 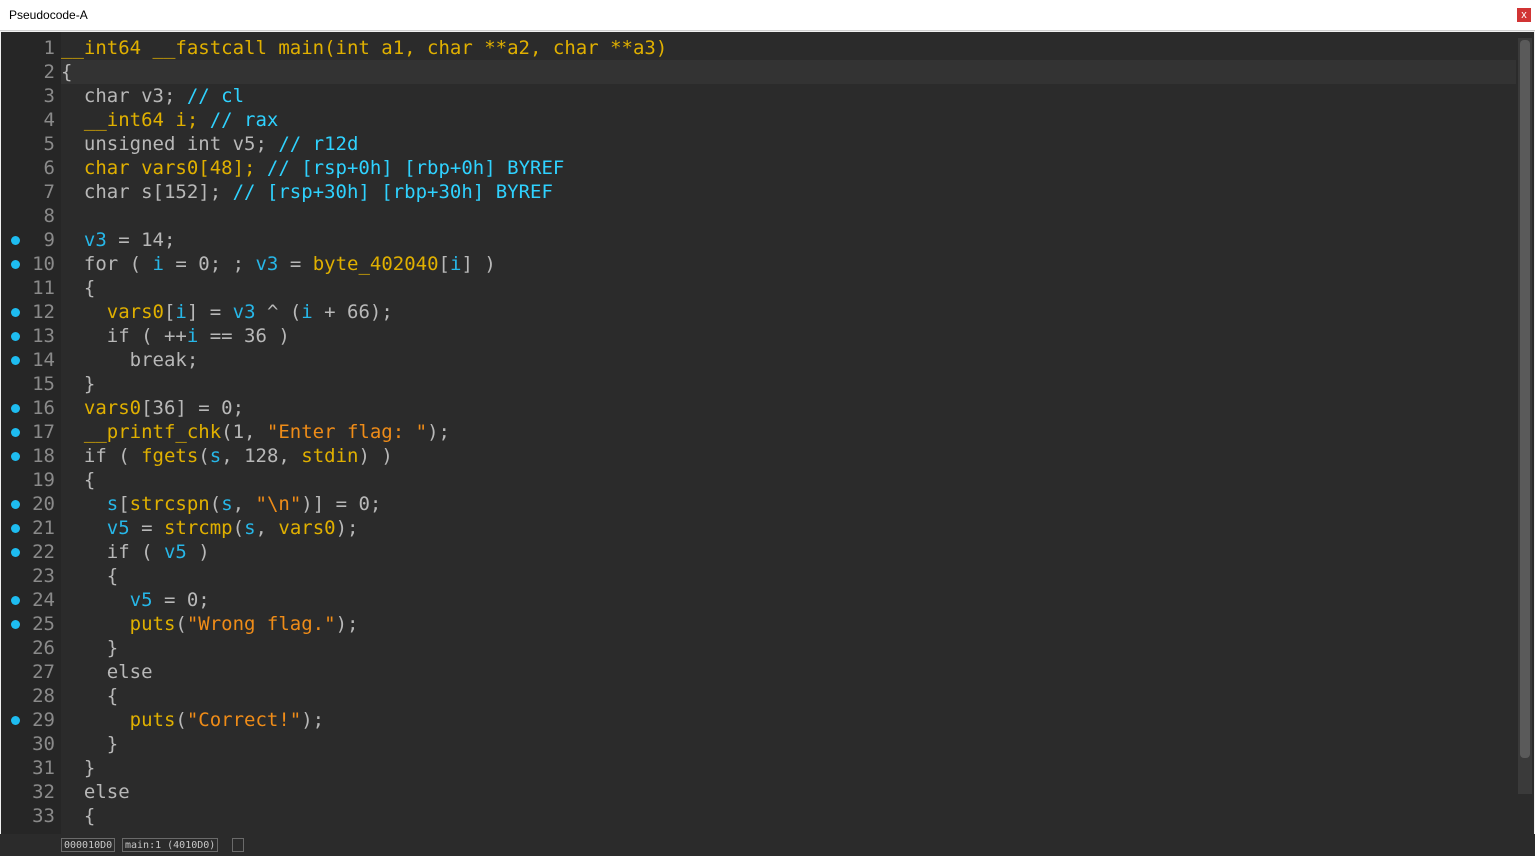 What do you see at coordinates (43, 600) in the screenshot?
I see `line-number: 24` at bounding box center [43, 600].